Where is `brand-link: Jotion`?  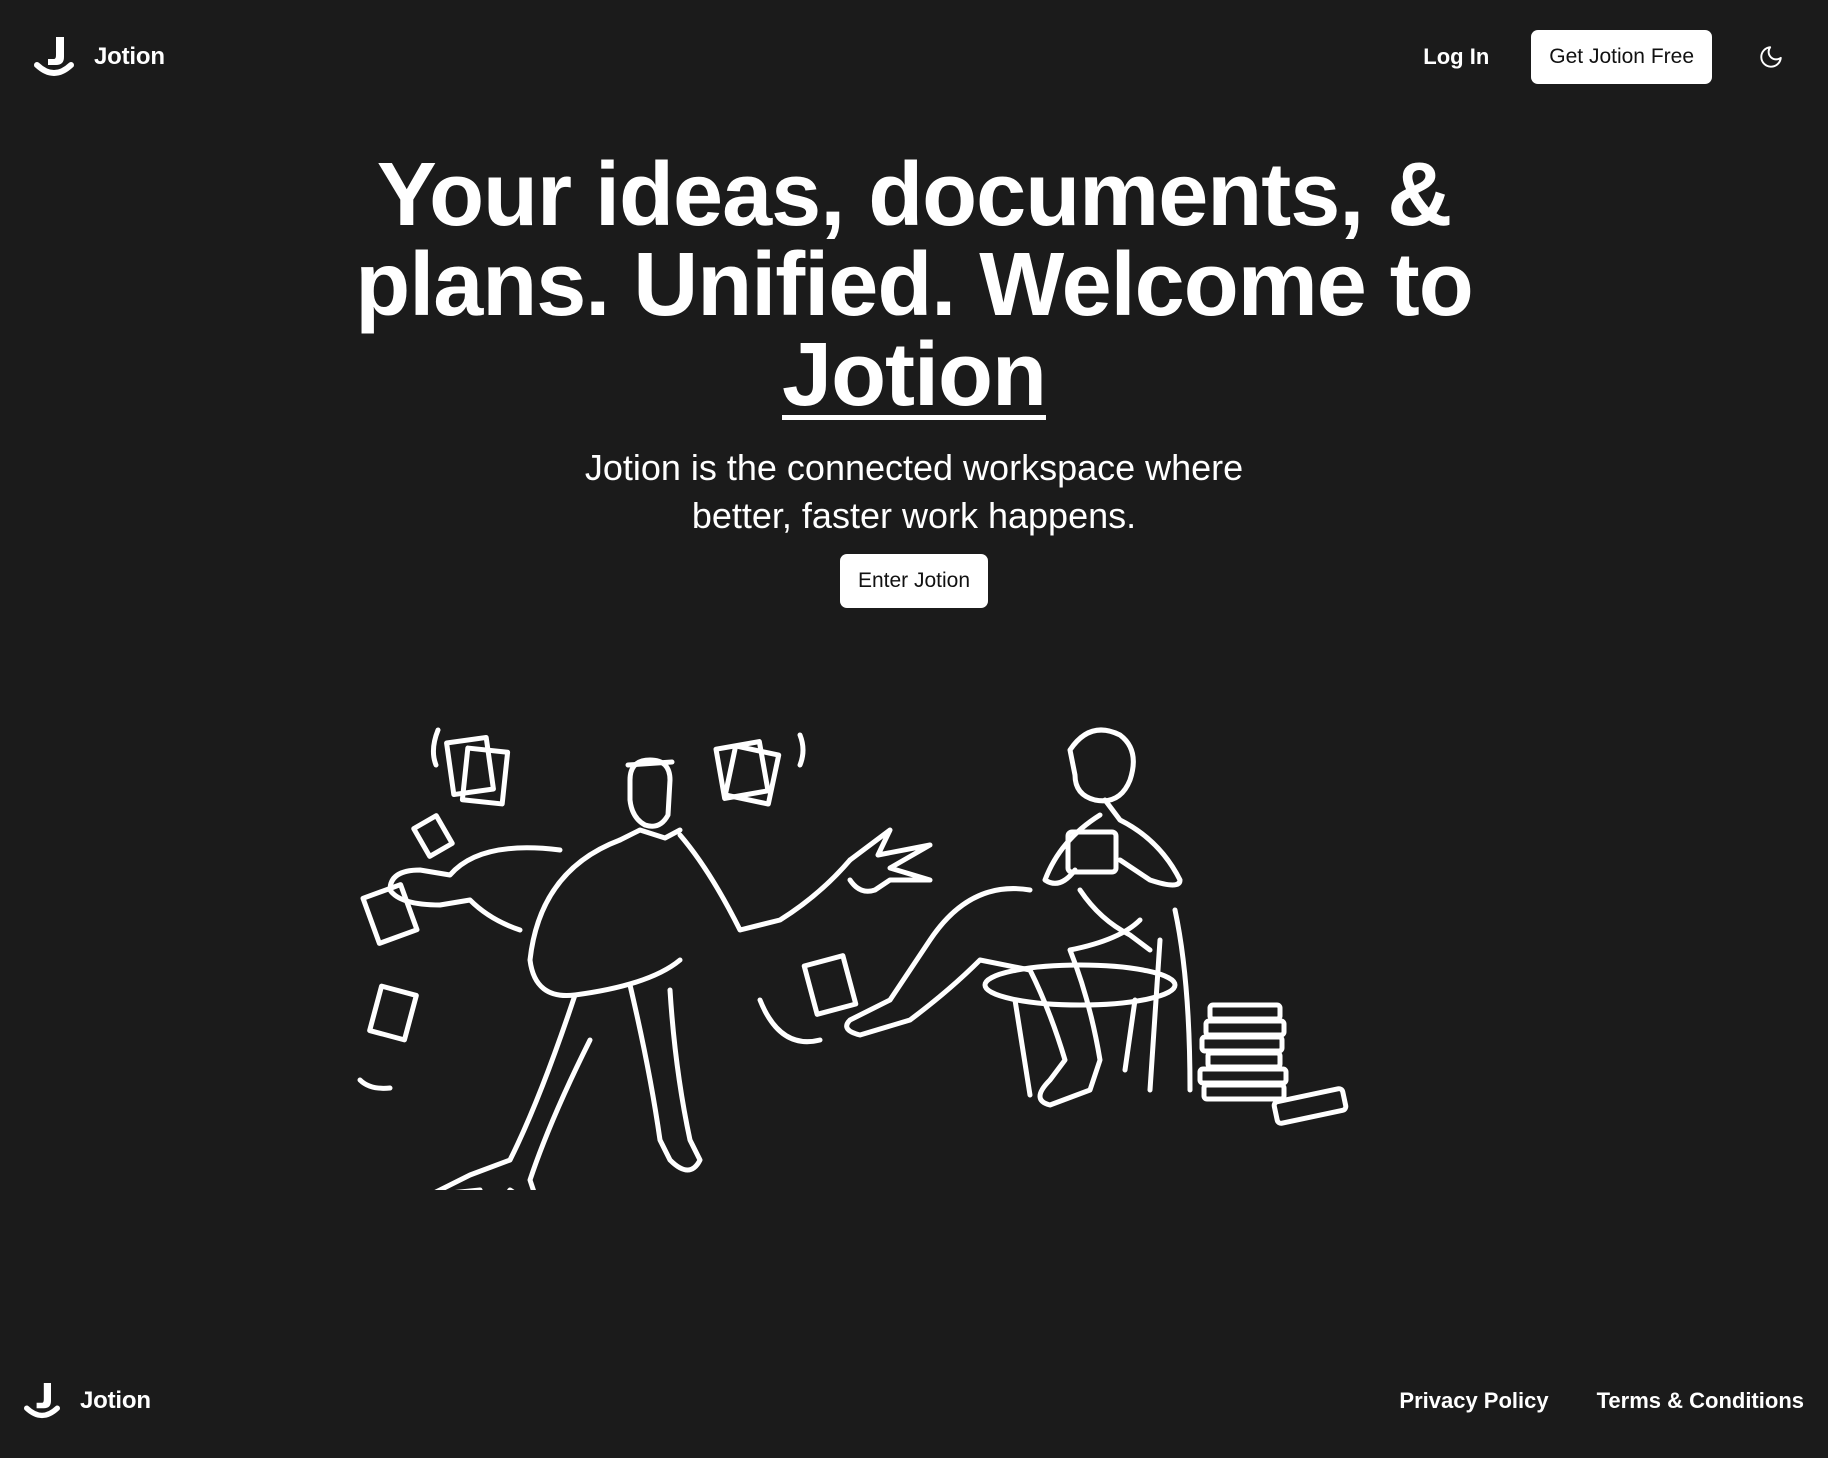 brand-link: Jotion is located at coordinates (99, 57).